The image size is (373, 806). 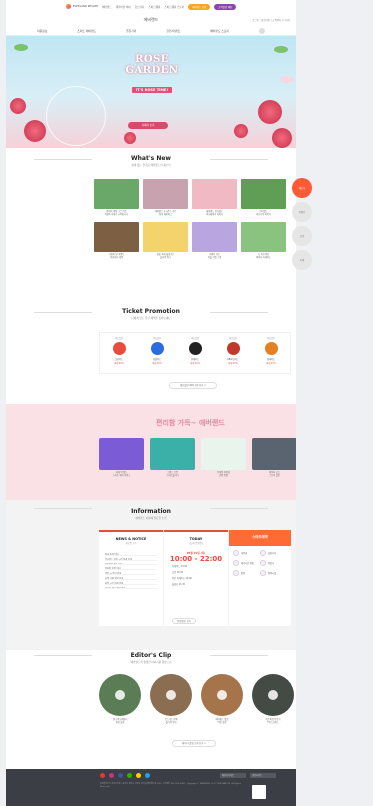 What do you see at coordinates (246, 563) in the screenshot?
I see `smart-menu-item: 대기시간 확인` at bounding box center [246, 563].